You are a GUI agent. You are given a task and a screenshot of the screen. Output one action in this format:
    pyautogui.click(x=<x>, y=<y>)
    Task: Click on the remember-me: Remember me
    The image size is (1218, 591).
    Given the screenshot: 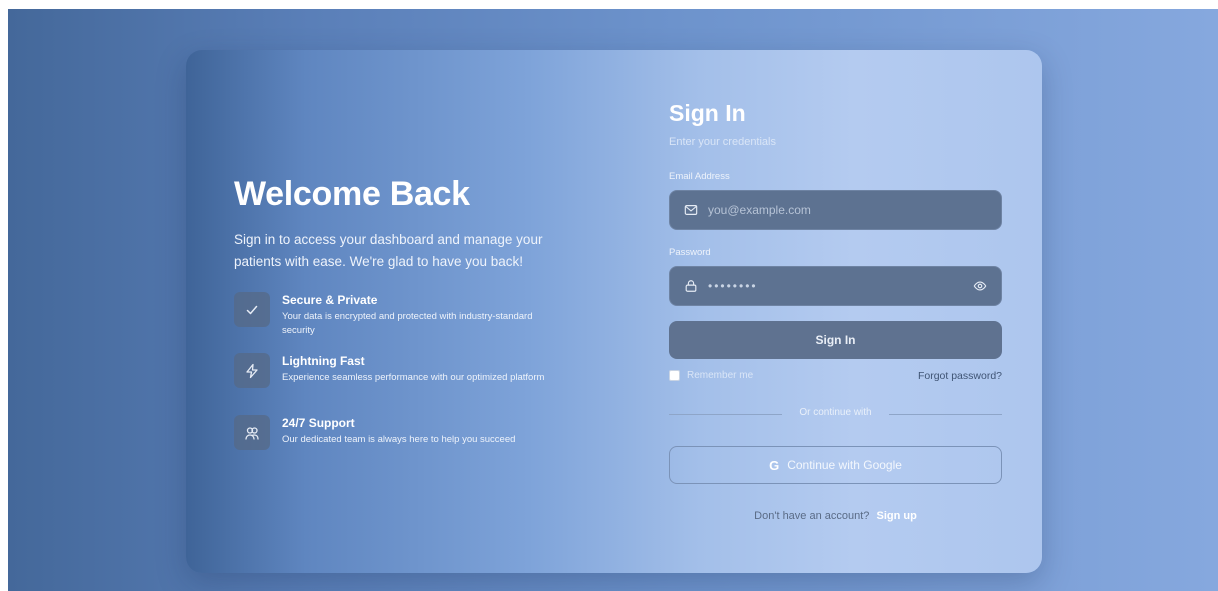 What is the action you would take?
    pyautogui.click(x=711, y=375)
    